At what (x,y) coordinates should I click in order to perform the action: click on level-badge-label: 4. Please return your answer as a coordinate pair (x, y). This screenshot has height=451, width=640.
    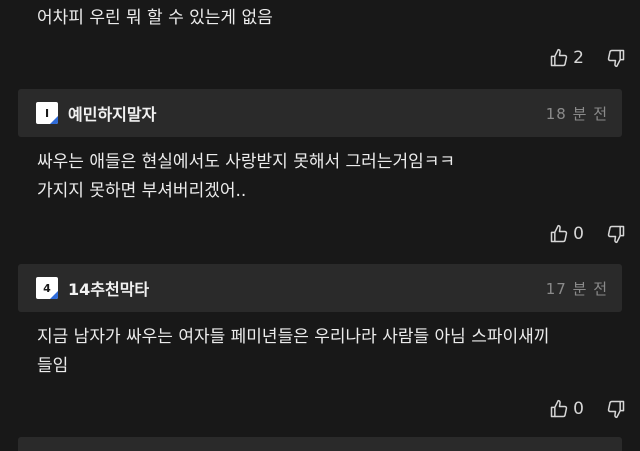
    Looking at the image, I should click on (47, 288).